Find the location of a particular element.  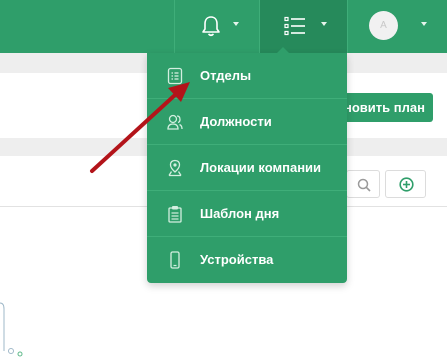

settings-menu-button is located at coordinates (303, 26).